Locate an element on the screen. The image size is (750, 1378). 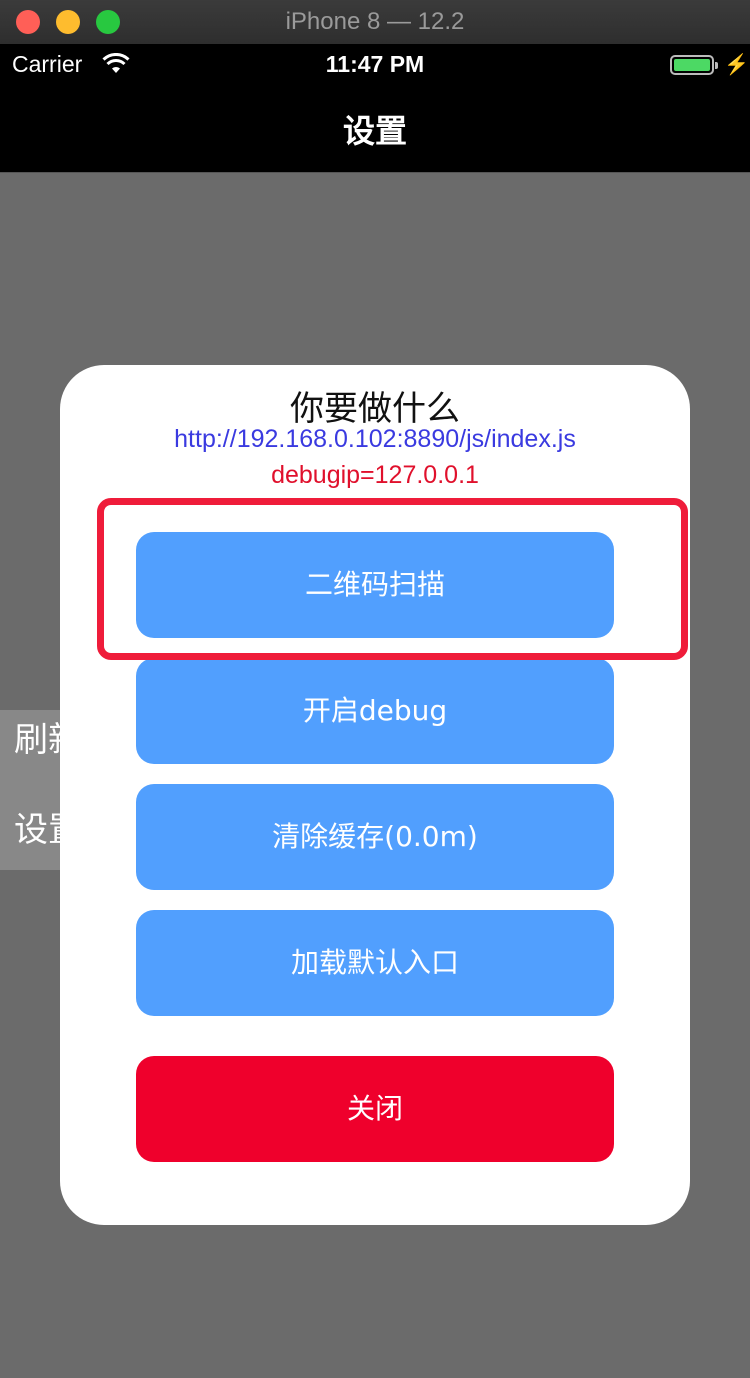
battery-icon is located at coordinates (694, 65).